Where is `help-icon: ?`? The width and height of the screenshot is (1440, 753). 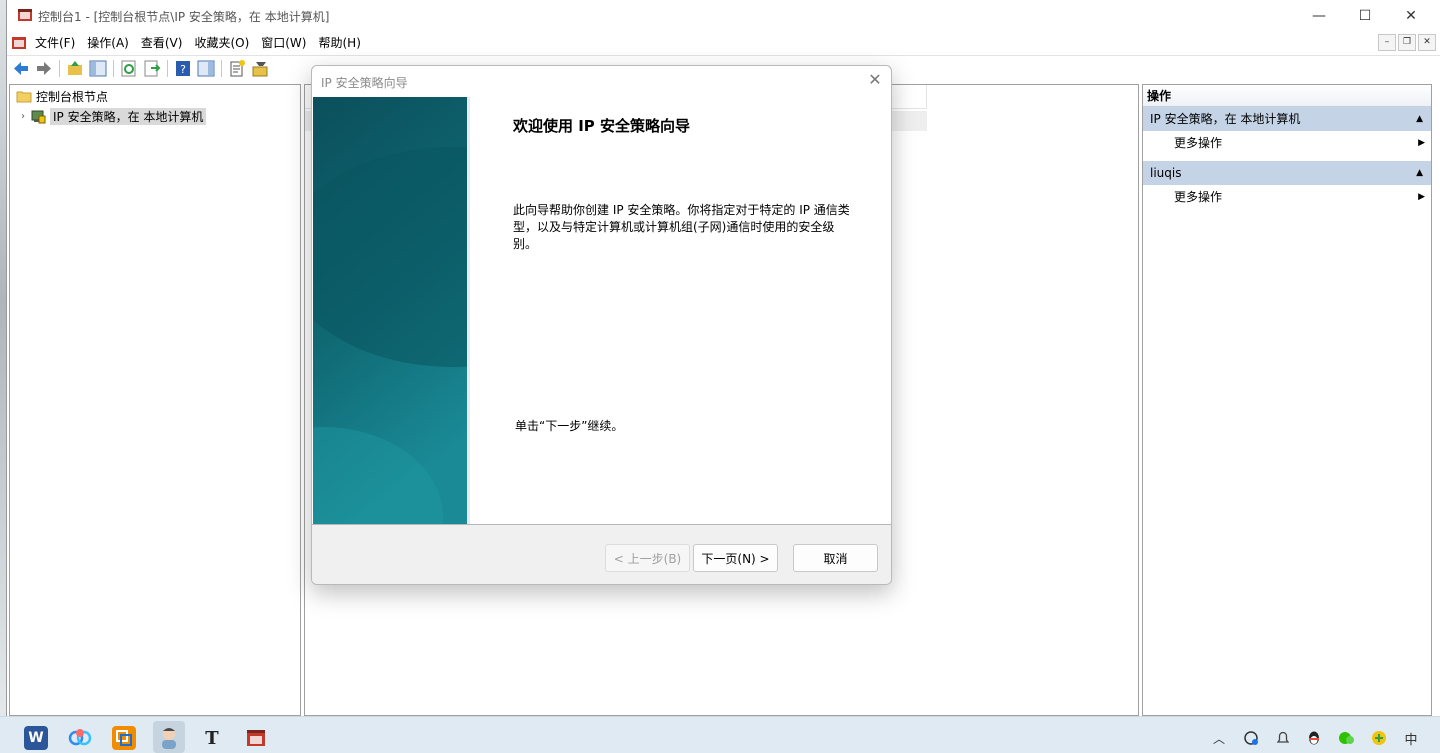 help-icon: ? is located at coordinates (183, 68).